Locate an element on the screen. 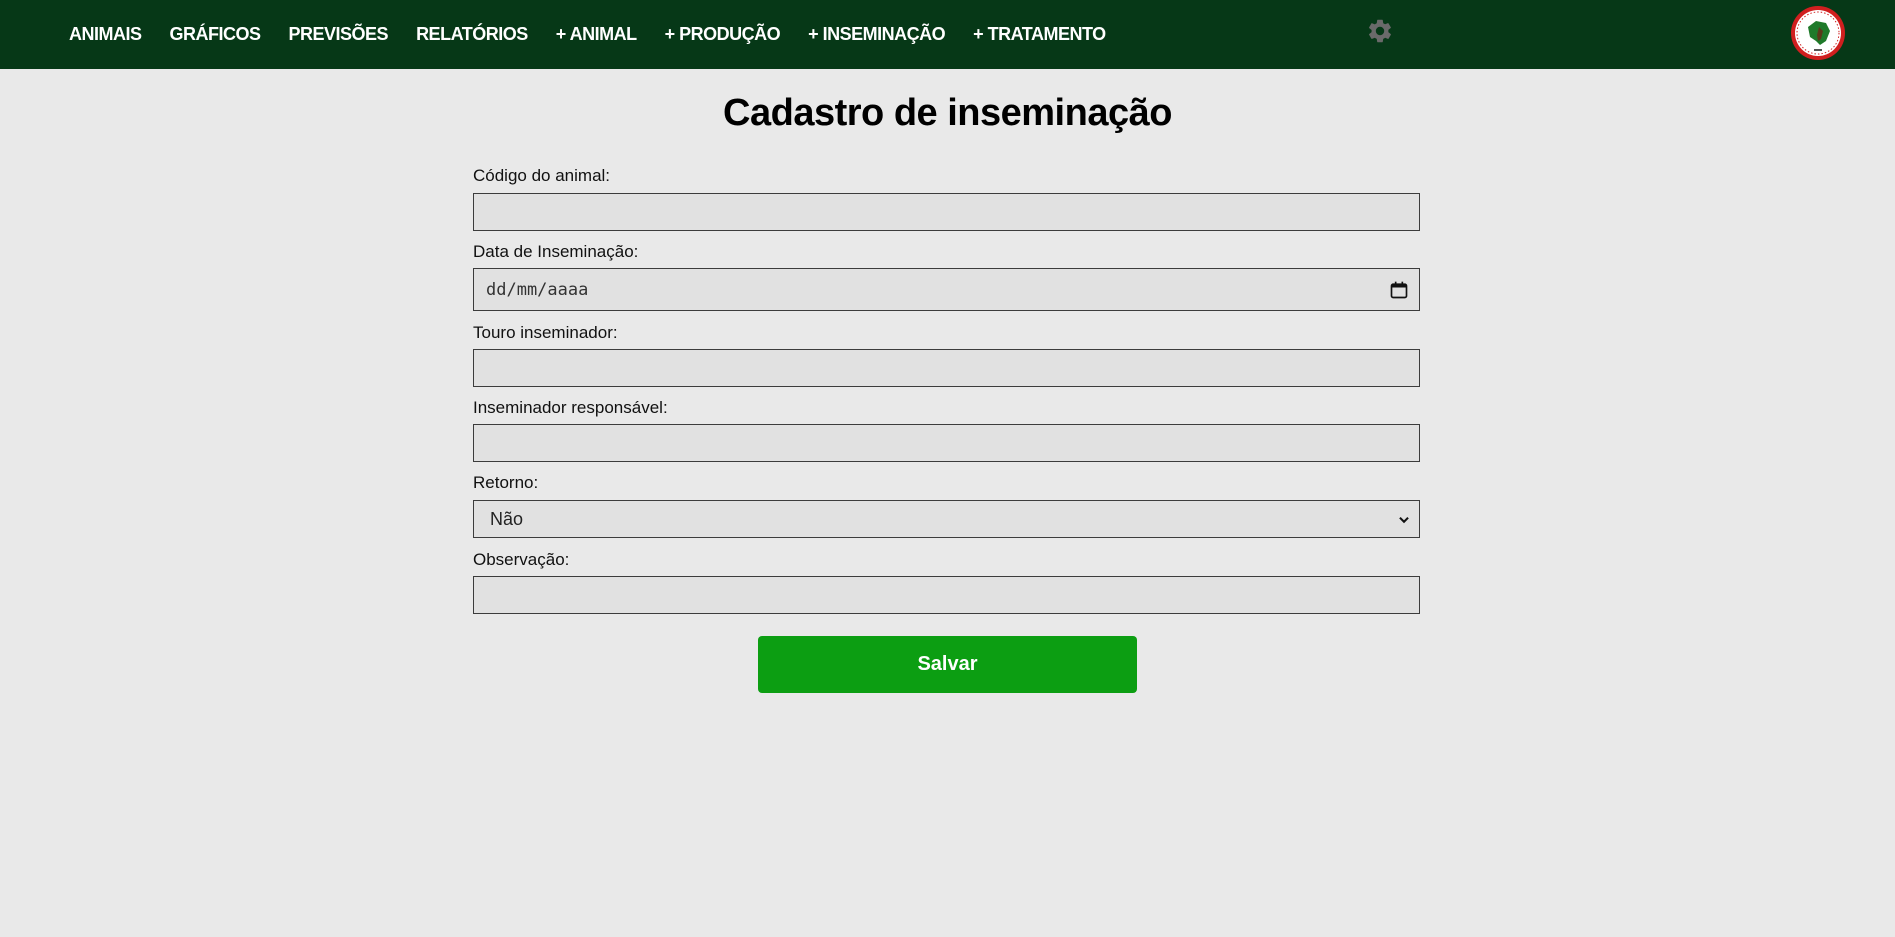 The height and width of the screenshot is (937, 1895). inseminador-label: Inseminador responsável: is located at coordinates (570, 407).